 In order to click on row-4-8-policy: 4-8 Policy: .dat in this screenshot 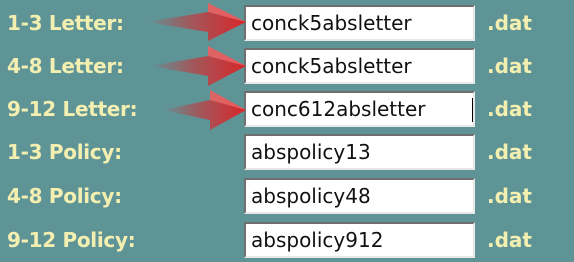, I will do `click(287, 197)`.